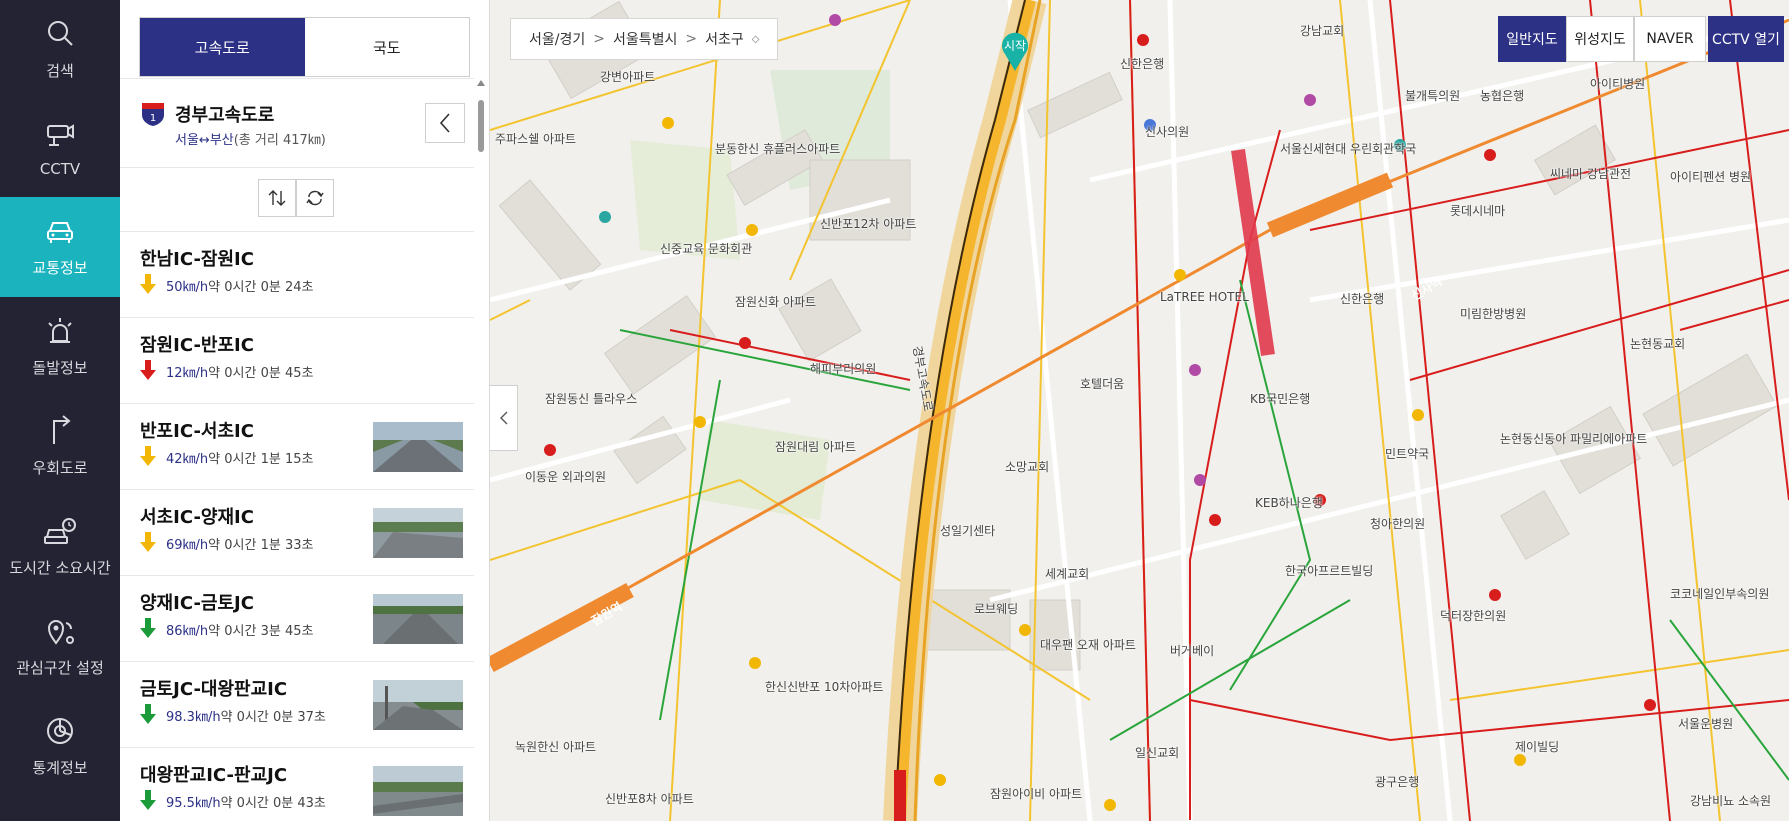 This screenshot has height=821, width=1789. What do you see at coordinates (261, 459) in the screenshot?
I see `segment-time: 약 0시간 1분 15초` at bounding box center [261, 459].